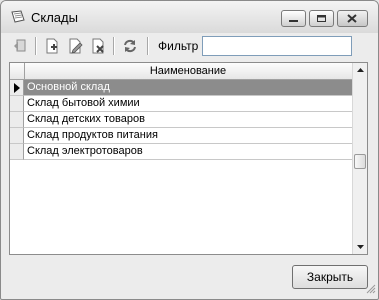 The height and width of the screenshot is (300, 379). Describe the element at coordinates (130, 46) in the screenshot. I see `refresh-icon` at that location.